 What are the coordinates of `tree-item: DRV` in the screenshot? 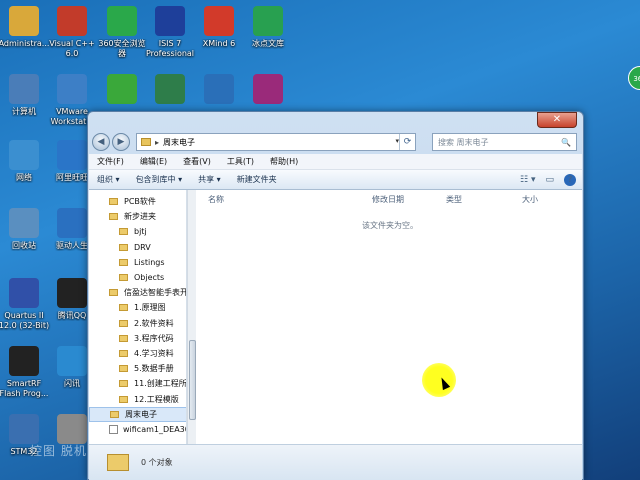 It's located at (137, 247).